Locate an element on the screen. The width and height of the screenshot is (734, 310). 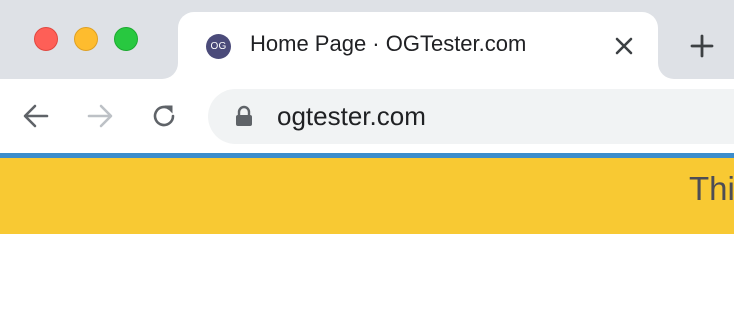
close-icon is located at coordinates (624, 46).